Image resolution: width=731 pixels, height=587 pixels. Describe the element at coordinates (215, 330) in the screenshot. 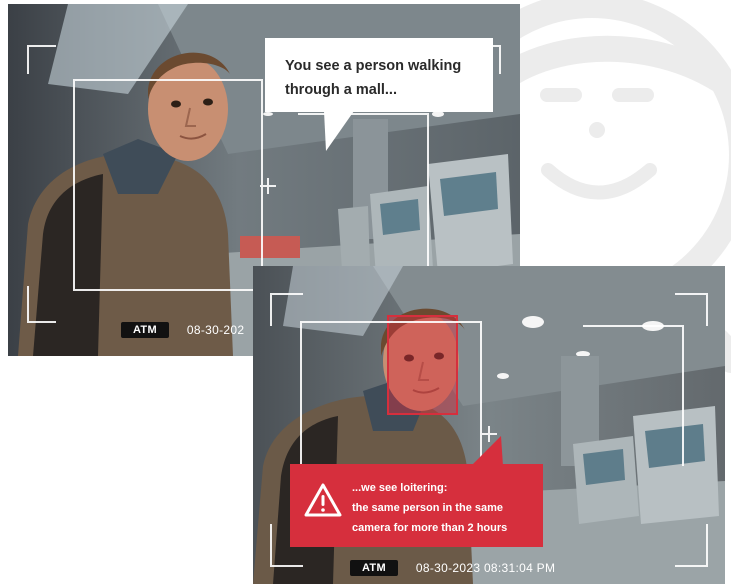

I see `camera-timestamp: 08-30-202` at that location.